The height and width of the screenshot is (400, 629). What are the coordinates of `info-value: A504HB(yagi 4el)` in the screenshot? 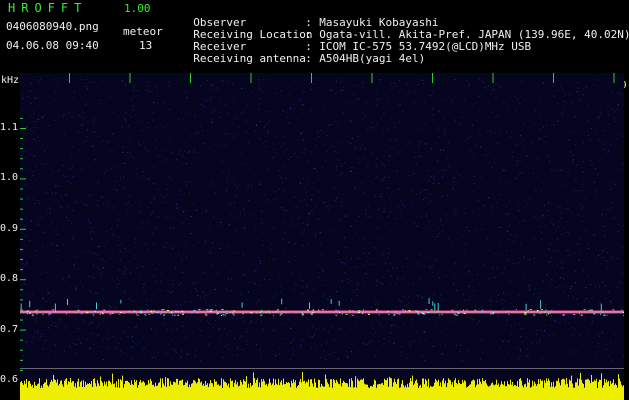 It's located at (372, 58).